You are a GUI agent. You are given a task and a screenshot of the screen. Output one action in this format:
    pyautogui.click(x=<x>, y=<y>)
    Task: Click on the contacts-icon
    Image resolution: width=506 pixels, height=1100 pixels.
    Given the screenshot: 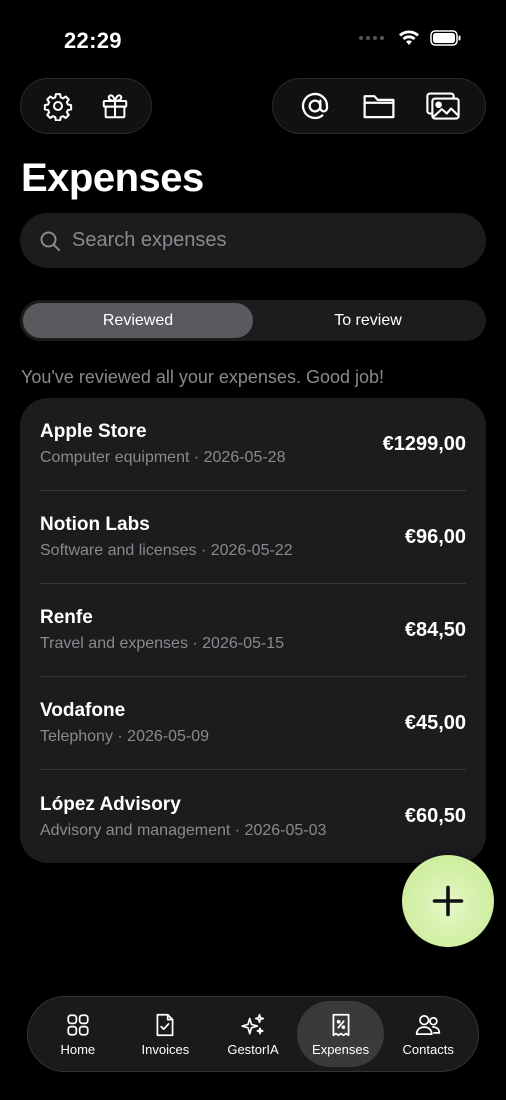 What is the action you would take?
    pyautogui.click(x=428, y=1024)
    